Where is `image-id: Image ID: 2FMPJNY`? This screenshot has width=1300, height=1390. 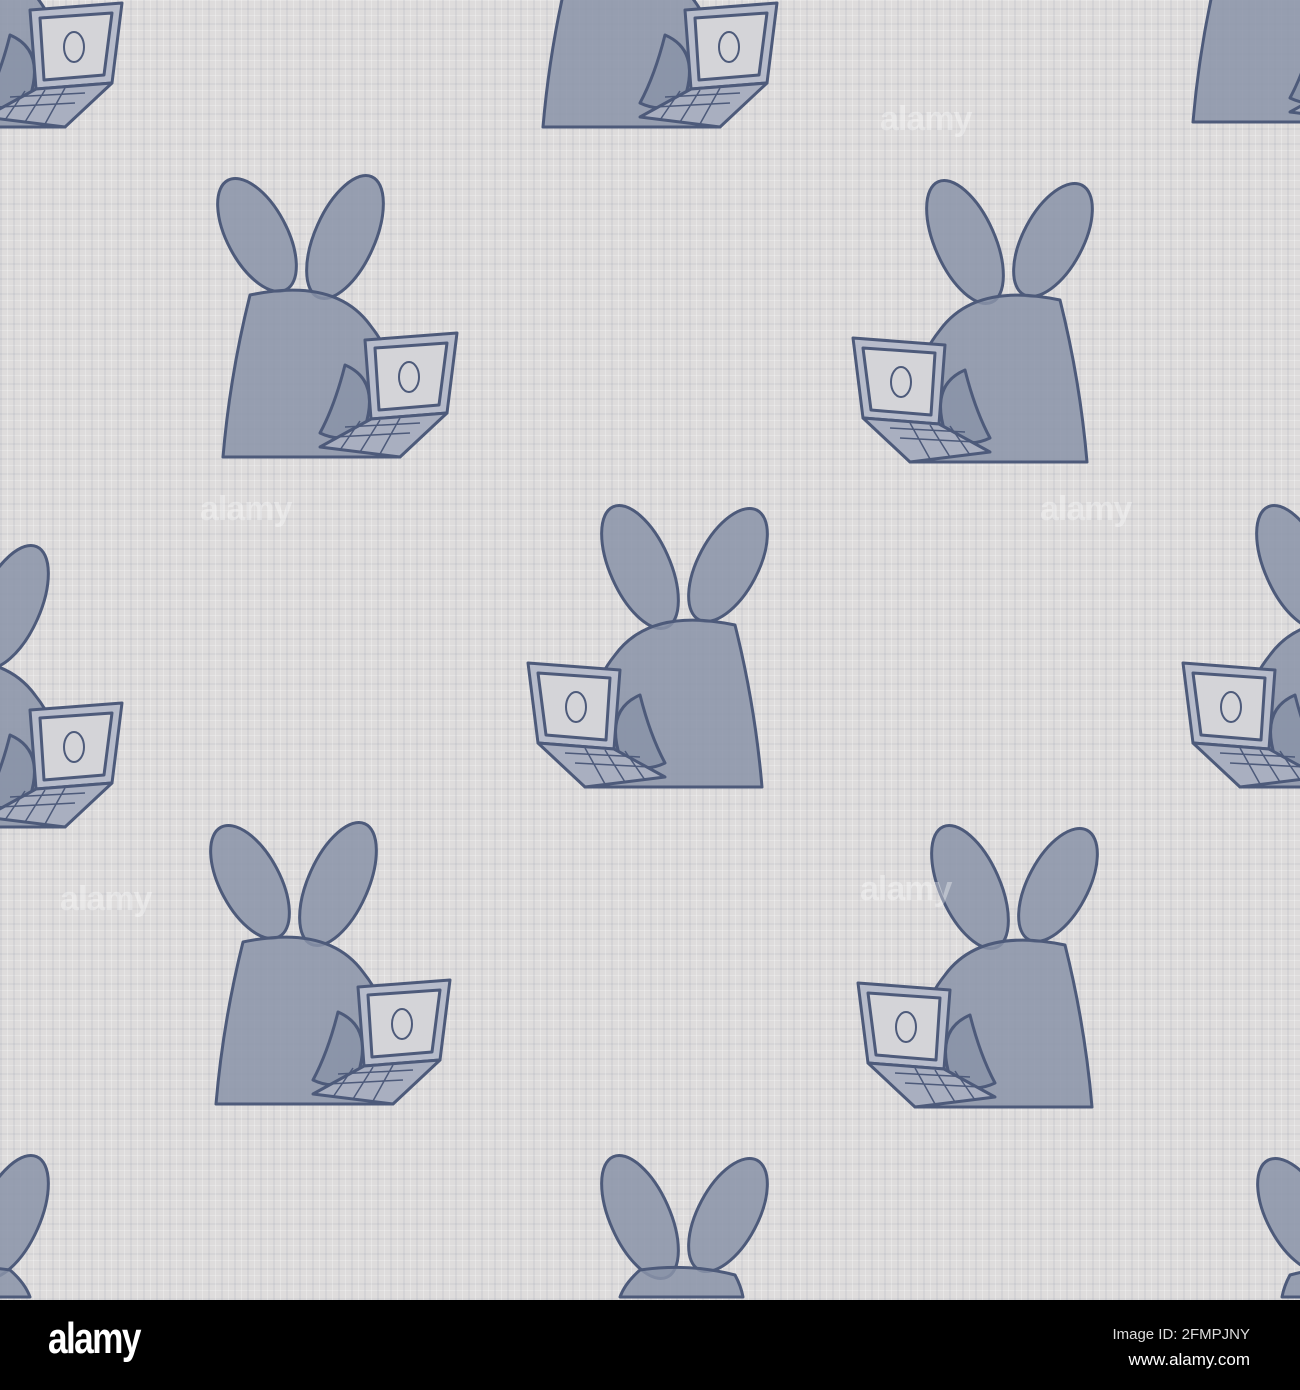 image-id: Image ID: 2FMPJNY is located at coordinates (1181, 1334).